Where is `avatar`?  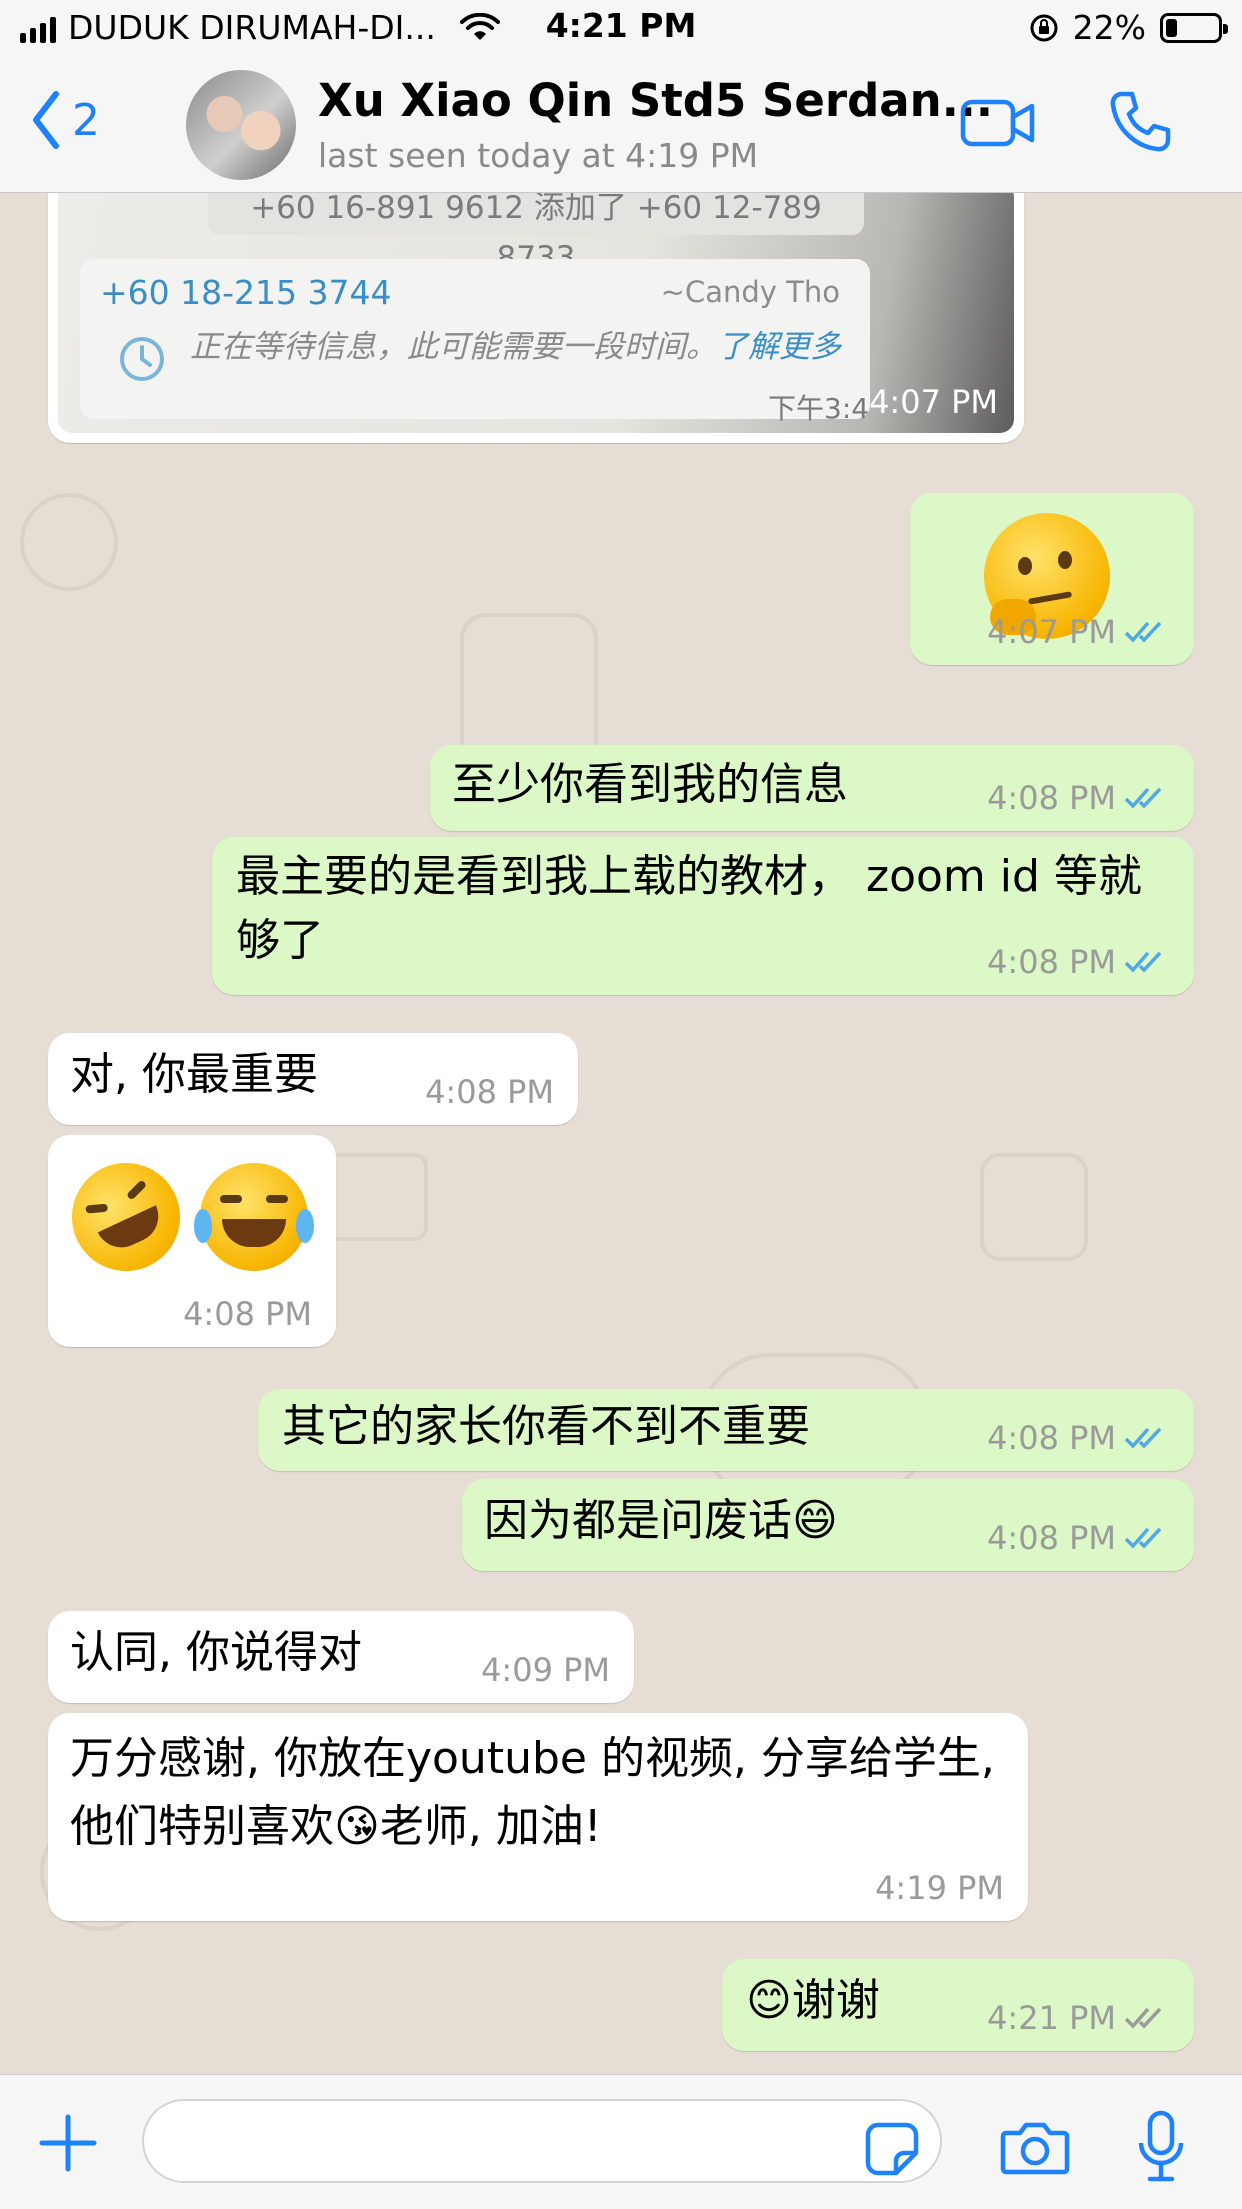
avatar is located at coordinates (241, 125).